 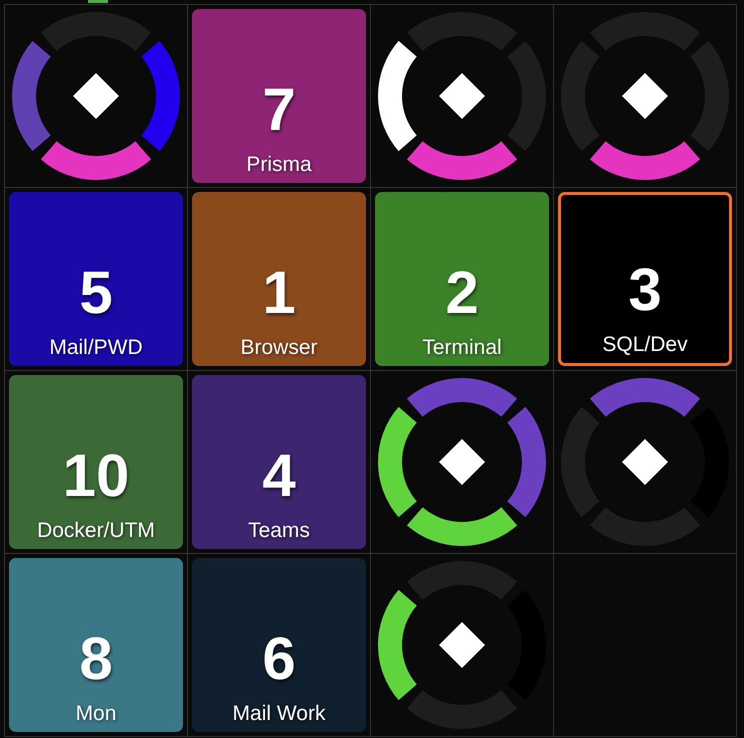 I want to click on app-button: 7 Prisma, so click(x=279, y=96).